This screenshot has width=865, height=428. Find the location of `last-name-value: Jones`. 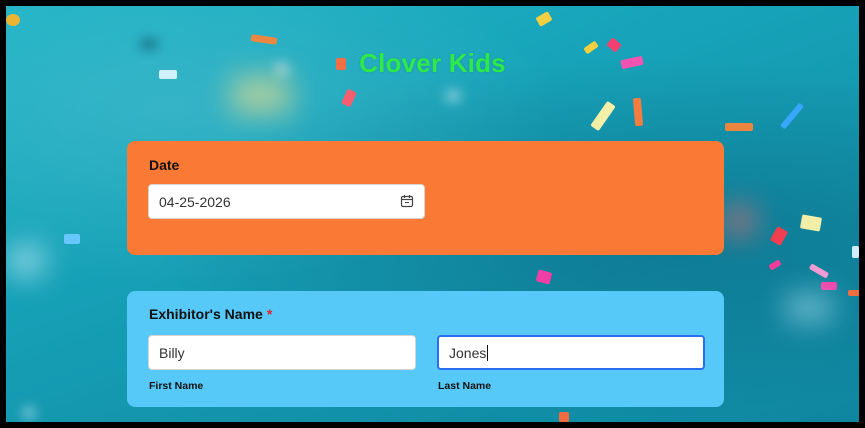

last-name-value: Jones is located at coordinates (468, 352).